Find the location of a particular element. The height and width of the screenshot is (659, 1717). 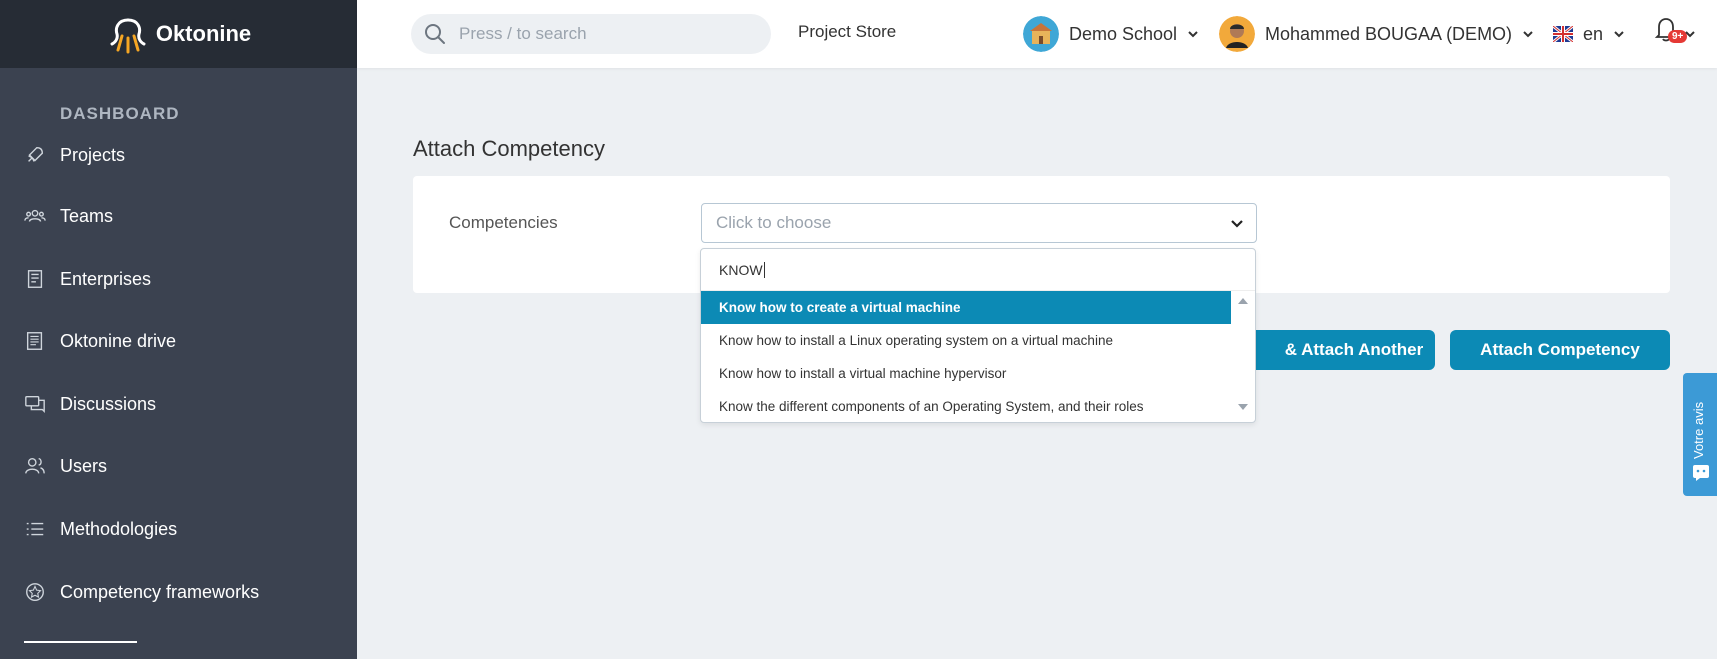

select-placeholder: Click to choose is located at coordinates (774, 222).